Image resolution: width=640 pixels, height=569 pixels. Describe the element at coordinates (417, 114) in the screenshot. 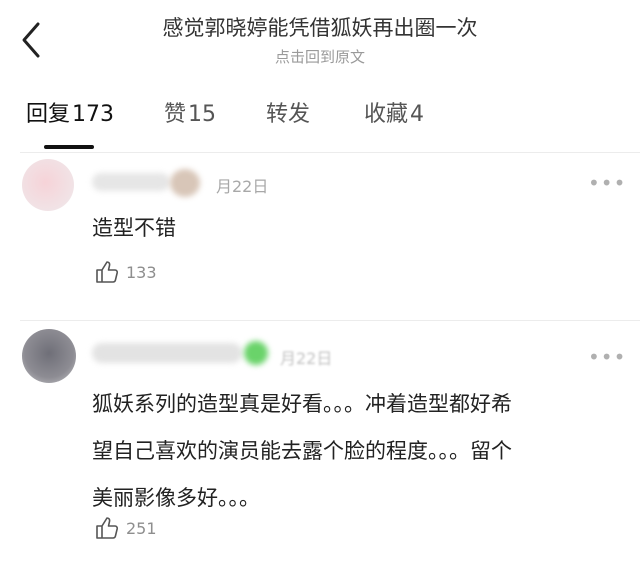

I see `tab-favorites-count: 4` at that location.